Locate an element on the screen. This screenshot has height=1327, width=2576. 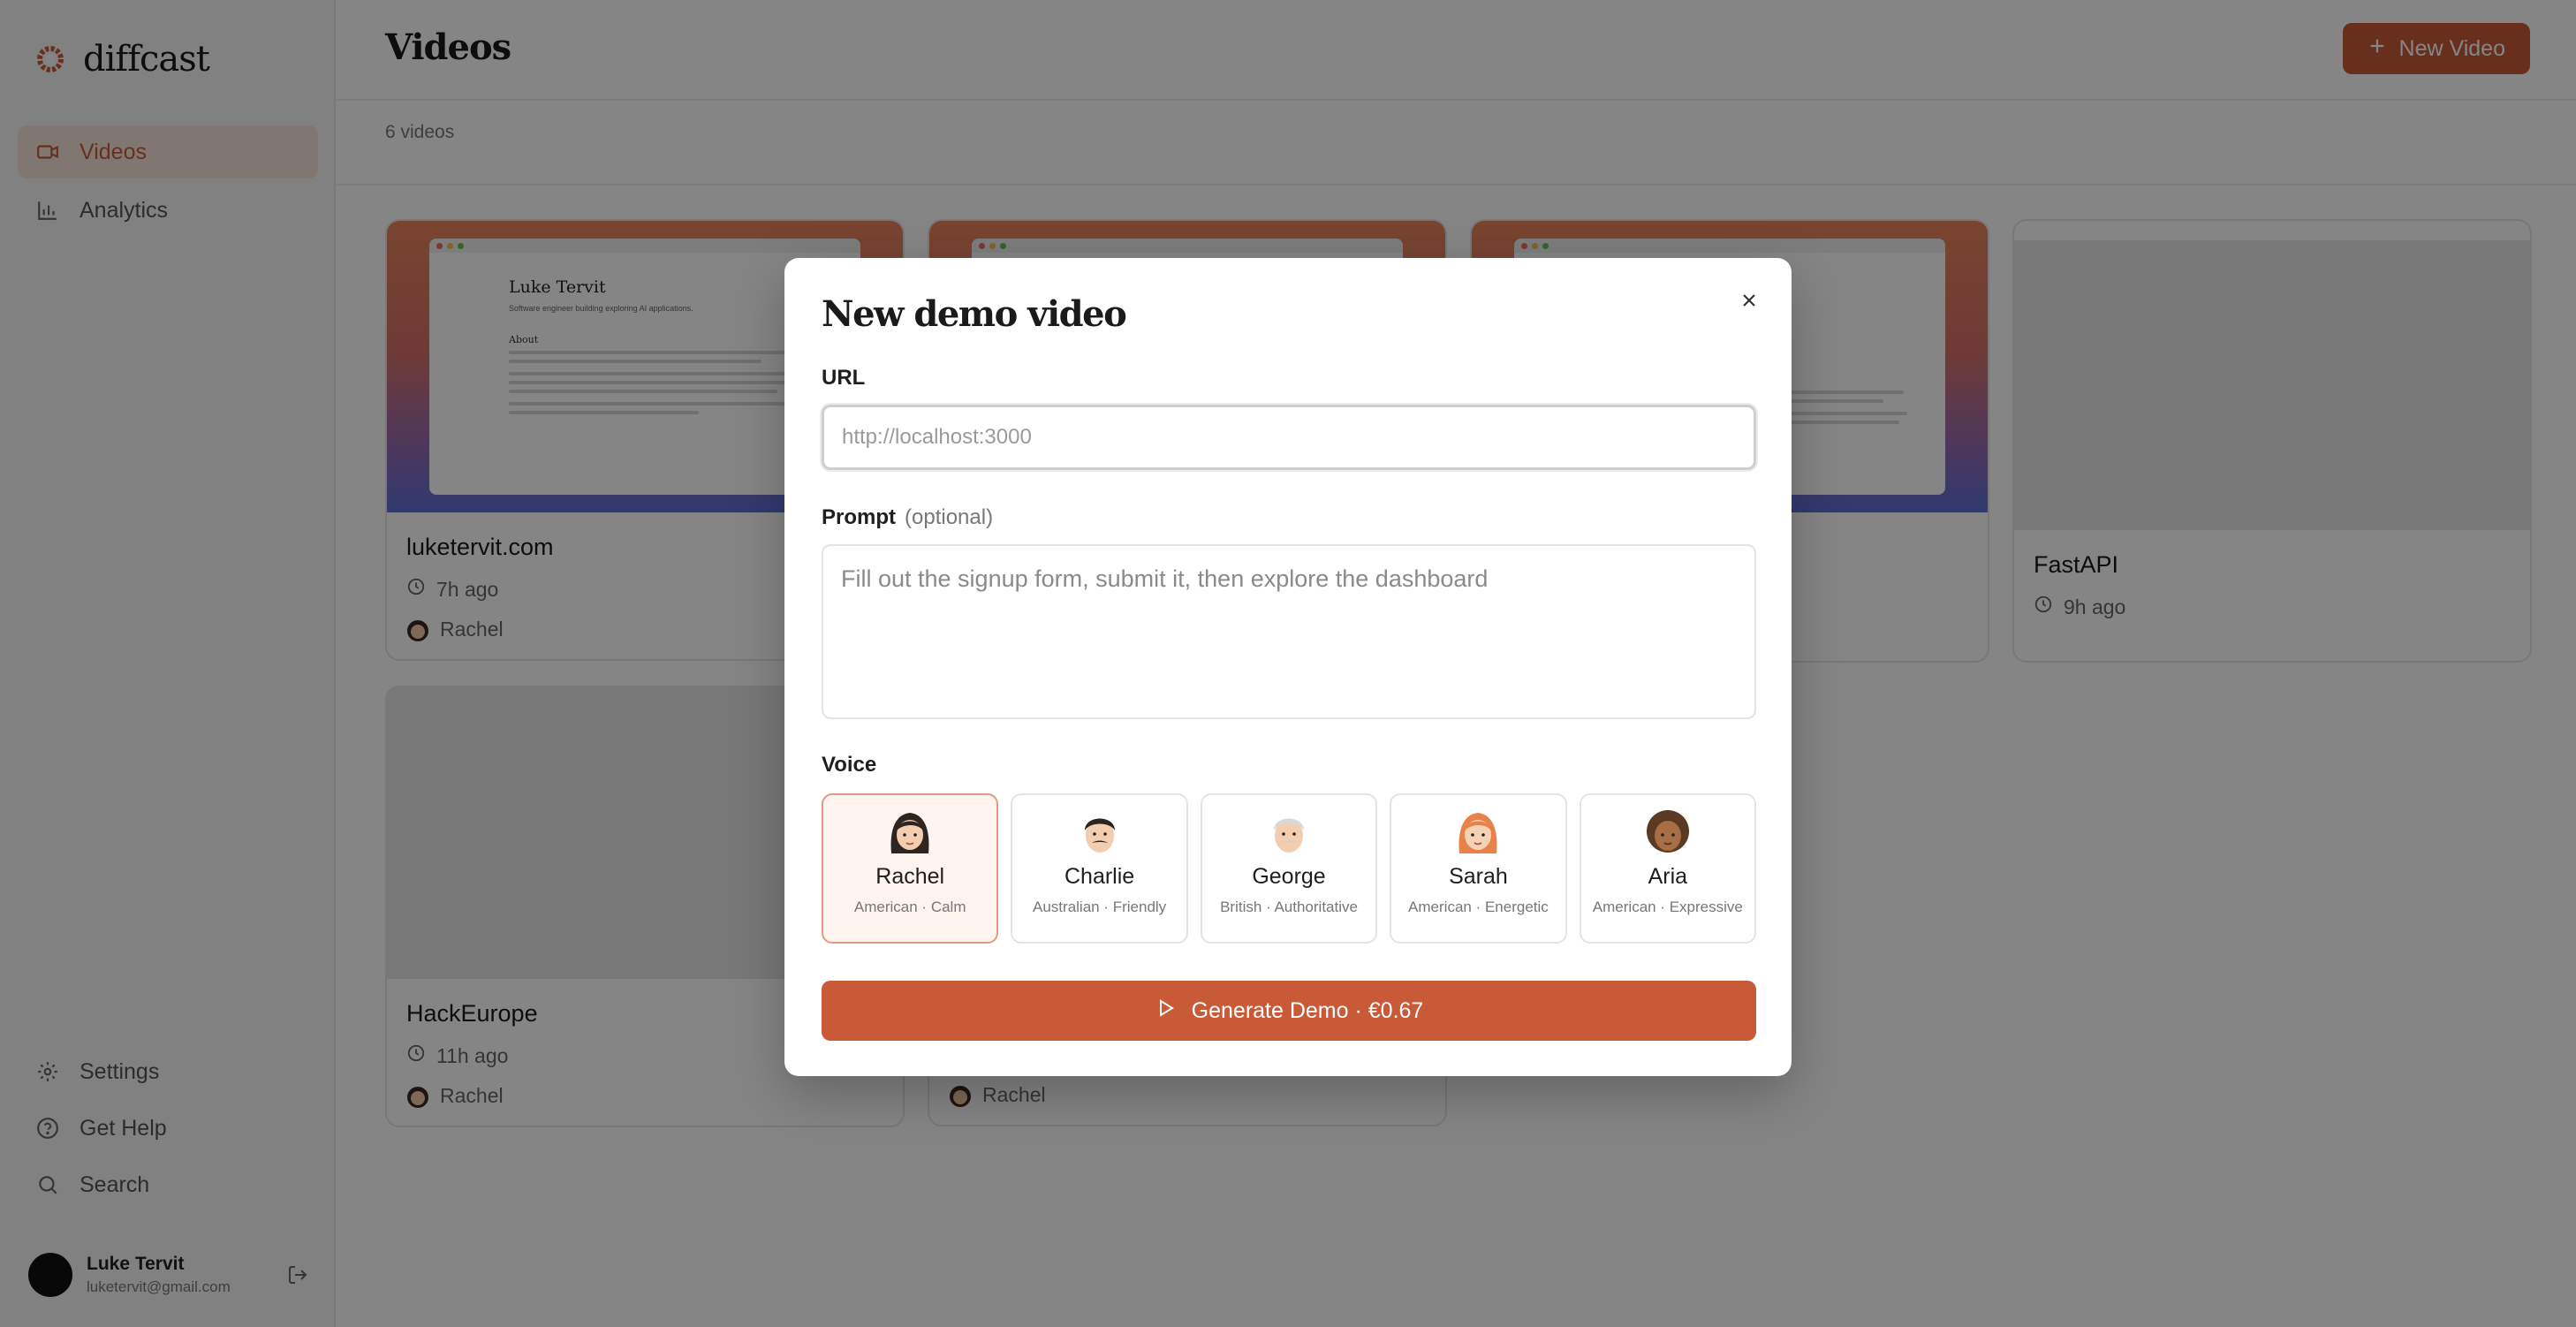
generate-demo-button: Generate Demo · €0.67 is located at coordinates (1289, 1011).